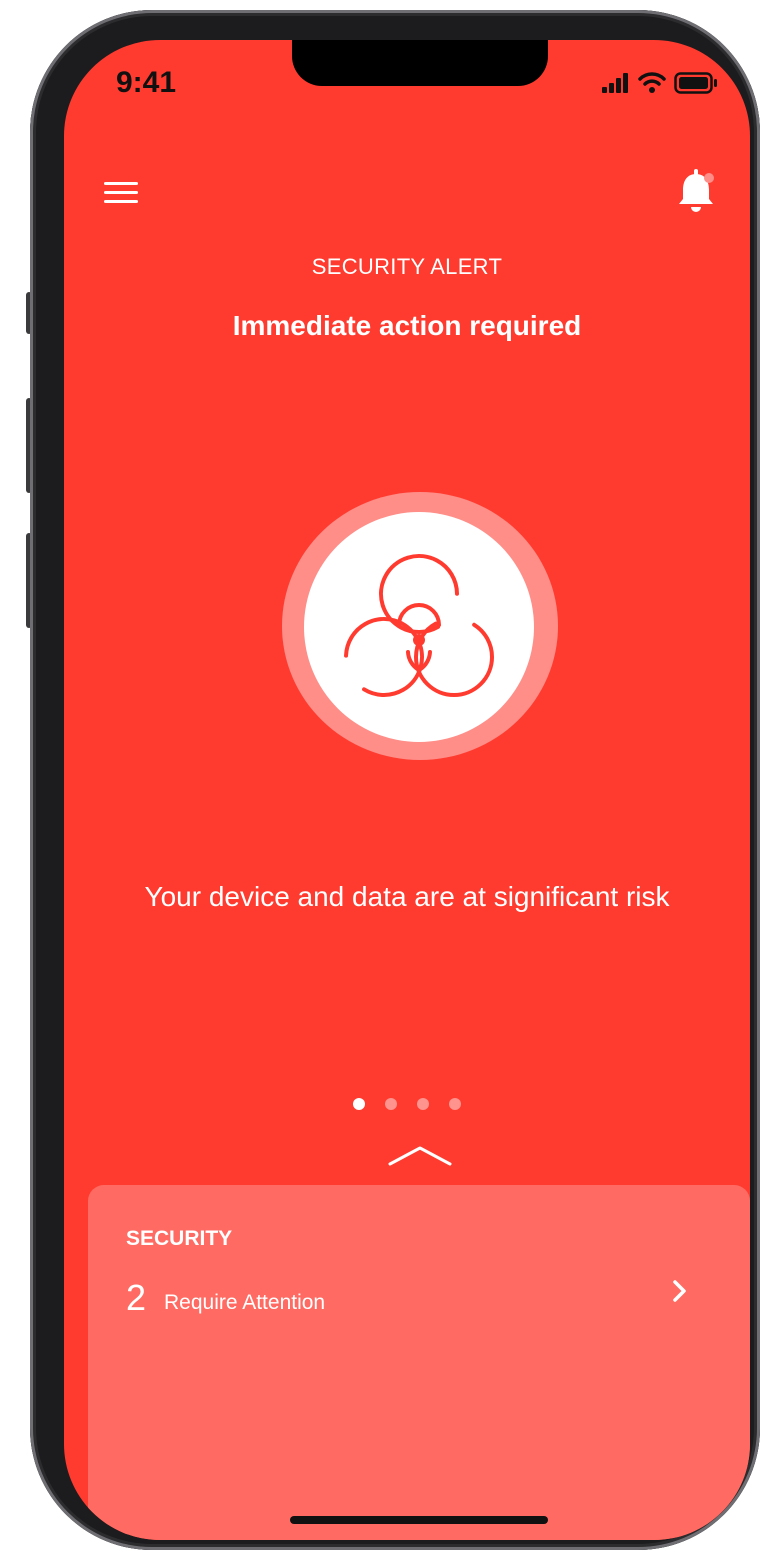 This screenshot has height=1560, width=780. What do you see at coordinates (407, 266) in the screenshot?
I see `alert-label: SECURITY ALERT` at bounding box center [407, 266].